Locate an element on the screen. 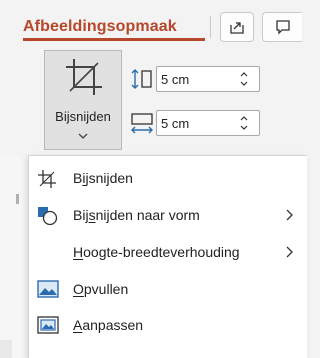  ribbon-tab-bar: Afbeeldingsopmaak is located at coordinates (153, 23).